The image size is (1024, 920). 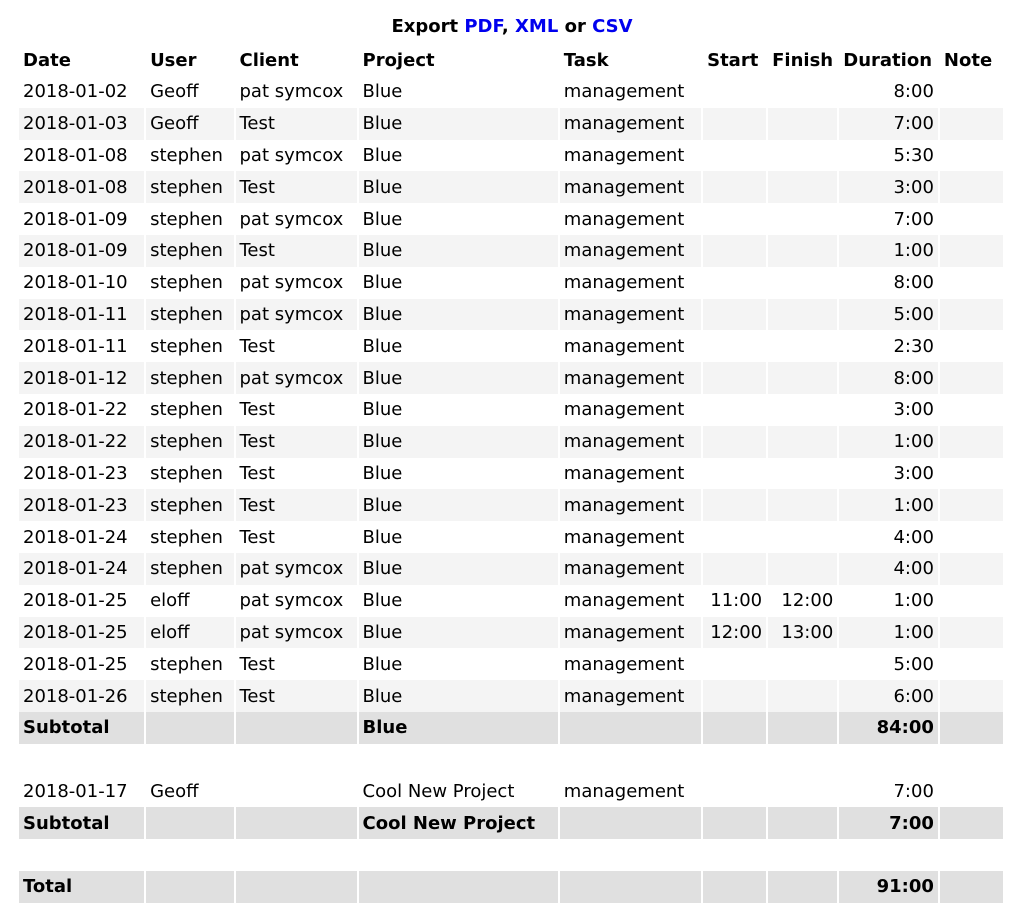 I want to click on col-header-finish: Finish, so click(x=802, y=60).